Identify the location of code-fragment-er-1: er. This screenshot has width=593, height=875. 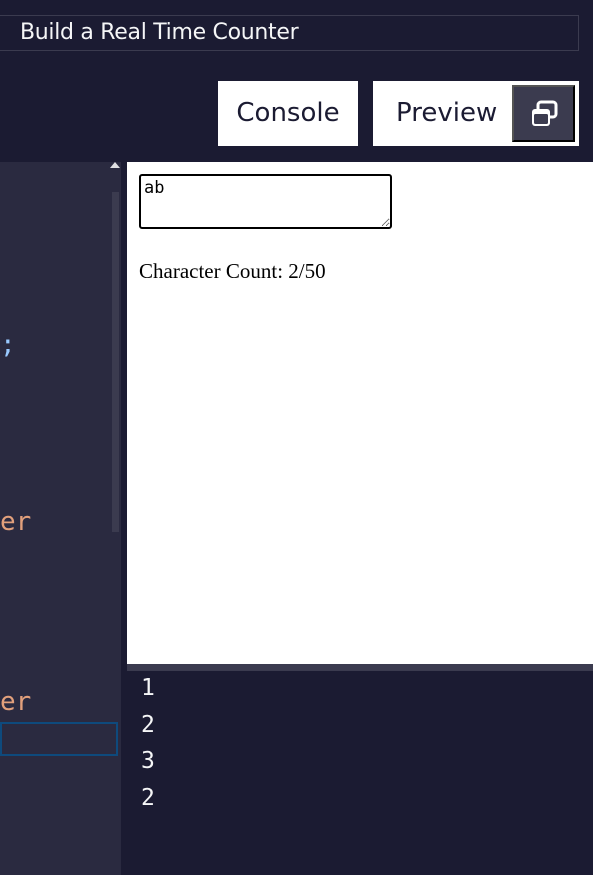
(15, 522).